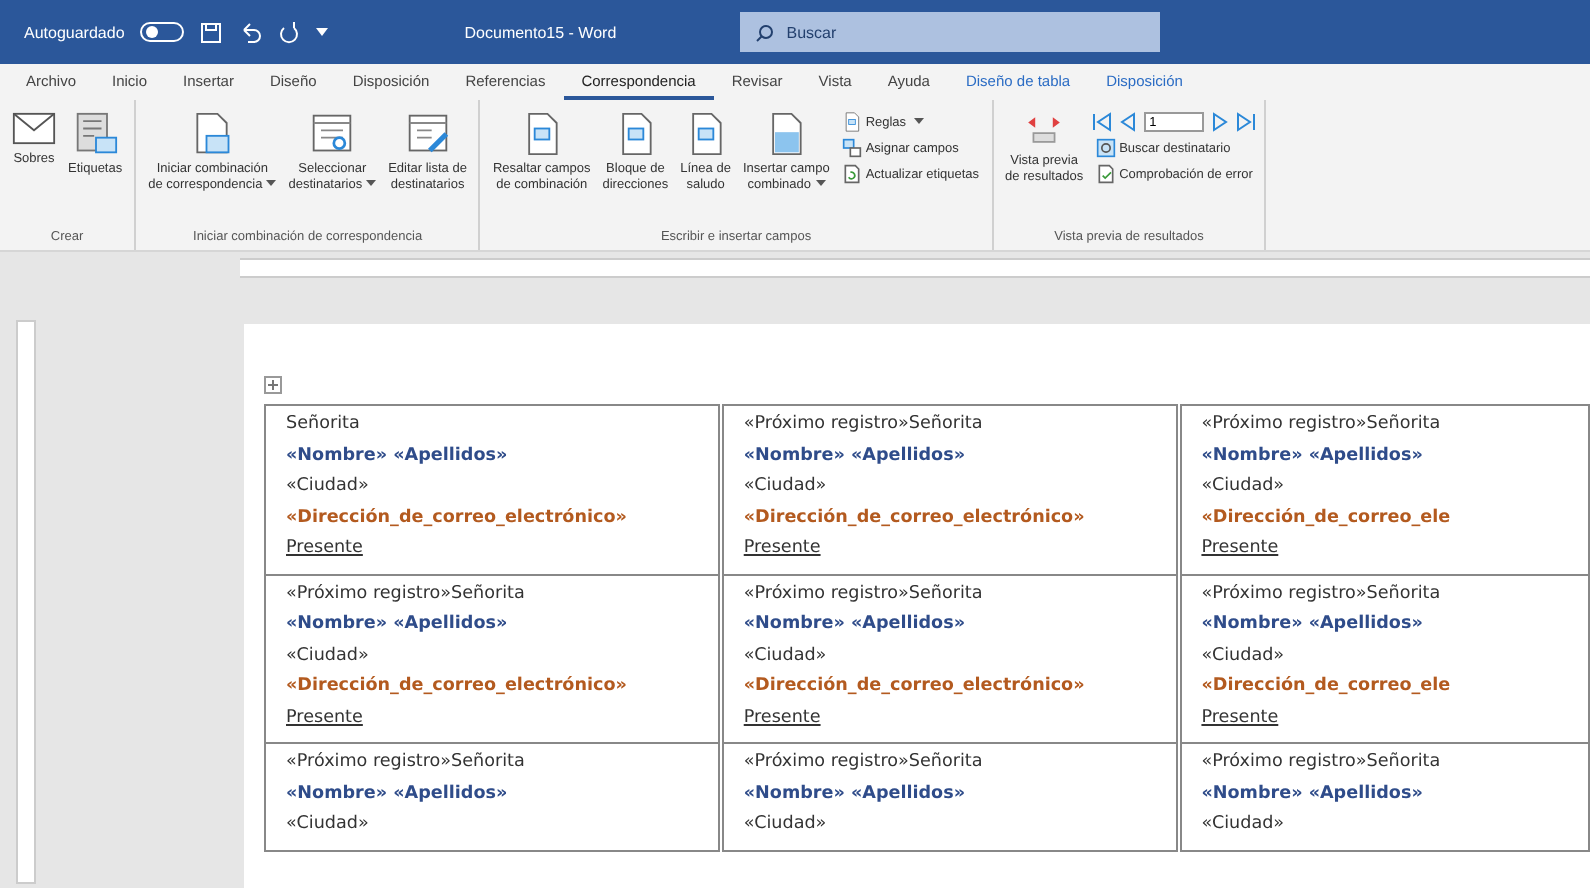 The width and height of the screenshot is (1590, 888). Describe the element at coordinates (1101, 122) in the screenshot. I see `first-record-icon` at that location.